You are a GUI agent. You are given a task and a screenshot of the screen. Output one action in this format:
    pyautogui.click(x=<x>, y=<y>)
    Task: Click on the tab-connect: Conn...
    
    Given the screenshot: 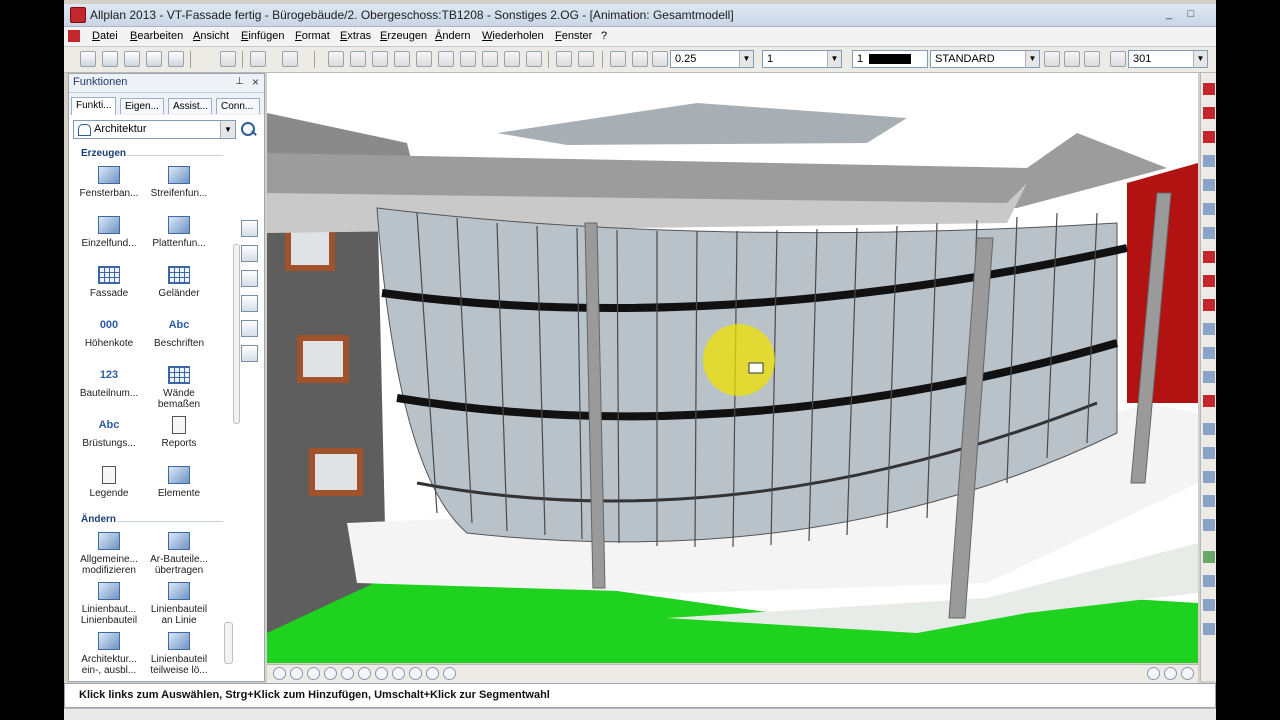 What is the action you would take?
    pyautogui.click(x=238, y=106)
    